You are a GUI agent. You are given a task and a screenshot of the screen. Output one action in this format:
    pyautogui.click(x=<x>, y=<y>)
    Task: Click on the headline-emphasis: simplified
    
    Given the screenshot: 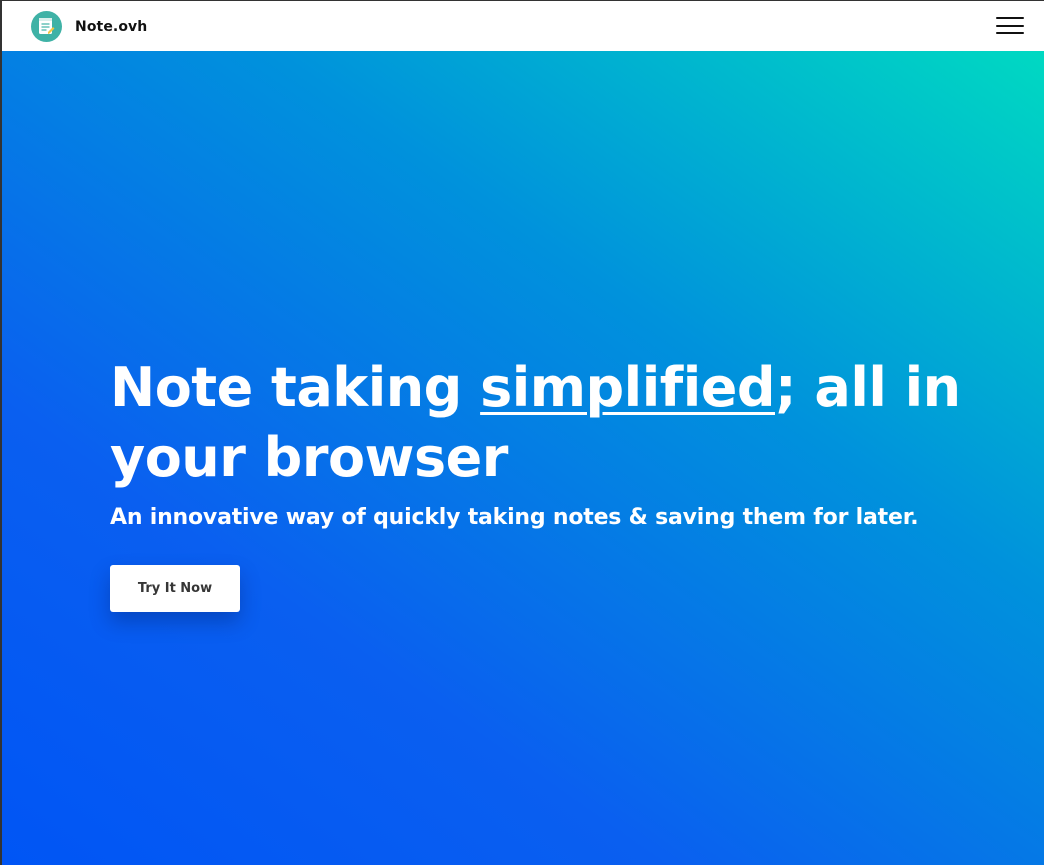 What is the action you would take?
    pyautogui.click(x=627, y=387)
    